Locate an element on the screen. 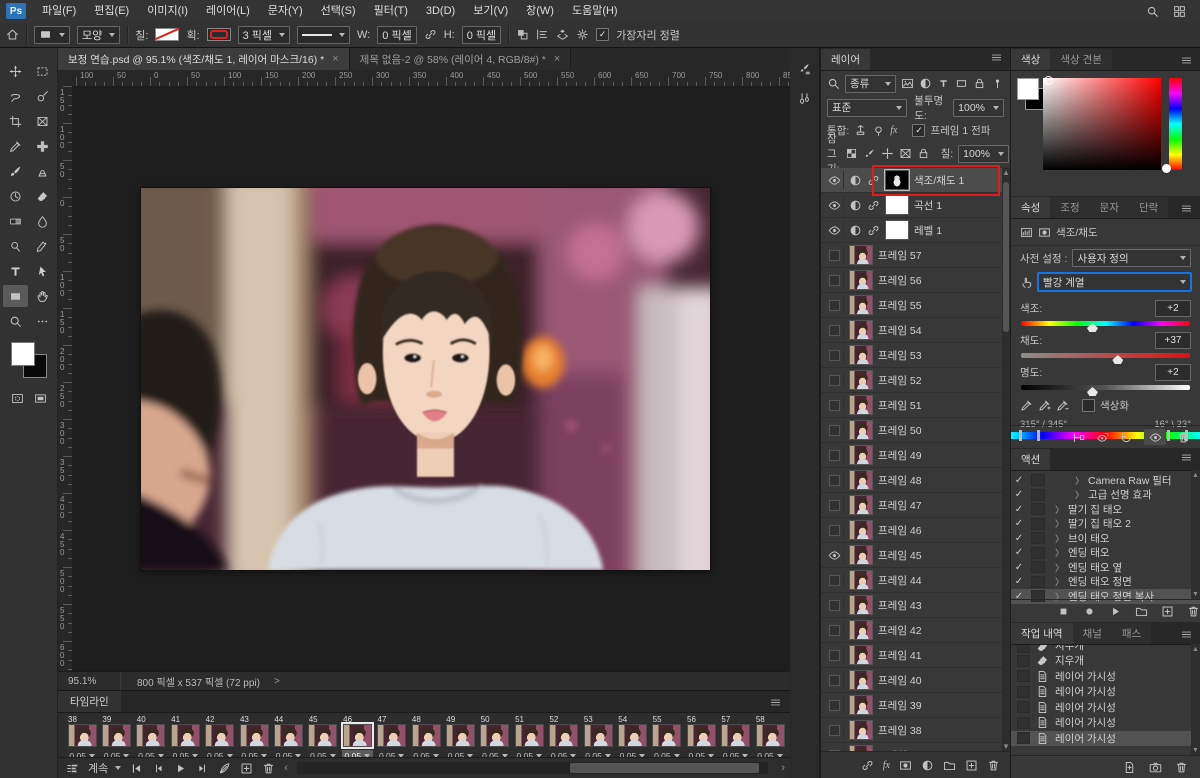 The image size is (1200, 778). new-layer-icon is located at coordinates (971, 765).